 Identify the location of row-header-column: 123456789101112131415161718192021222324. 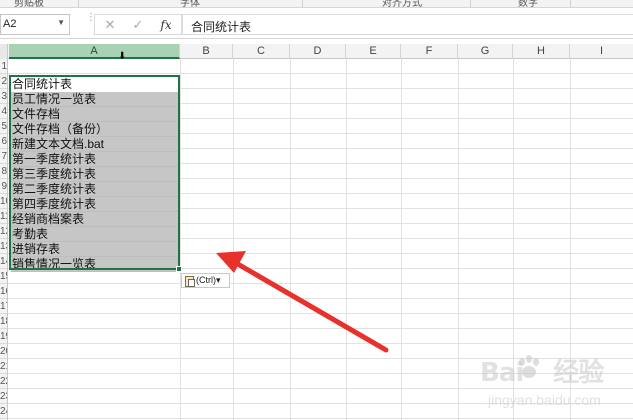
(4, 239).